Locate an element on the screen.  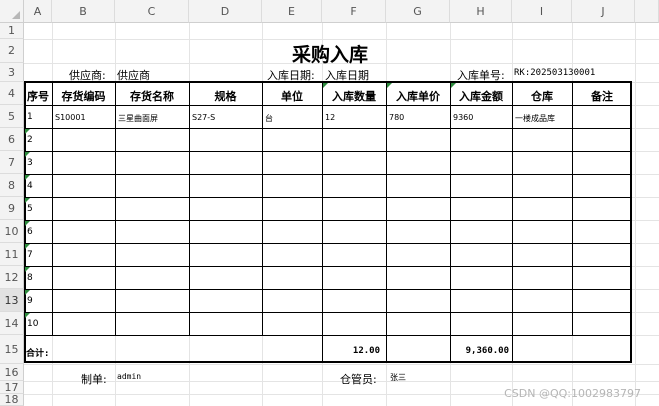
row-header-1: 1 is located at coordinates (12, 31).